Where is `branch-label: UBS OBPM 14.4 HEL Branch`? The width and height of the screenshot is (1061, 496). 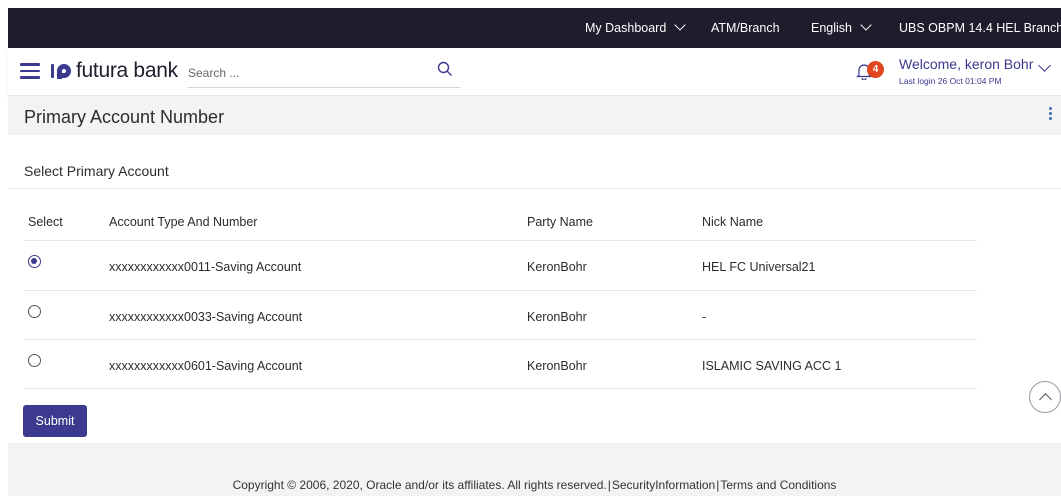 branch-label: UBS OBPM 14.4 HEL Branch is located at coordinates (980, 28).